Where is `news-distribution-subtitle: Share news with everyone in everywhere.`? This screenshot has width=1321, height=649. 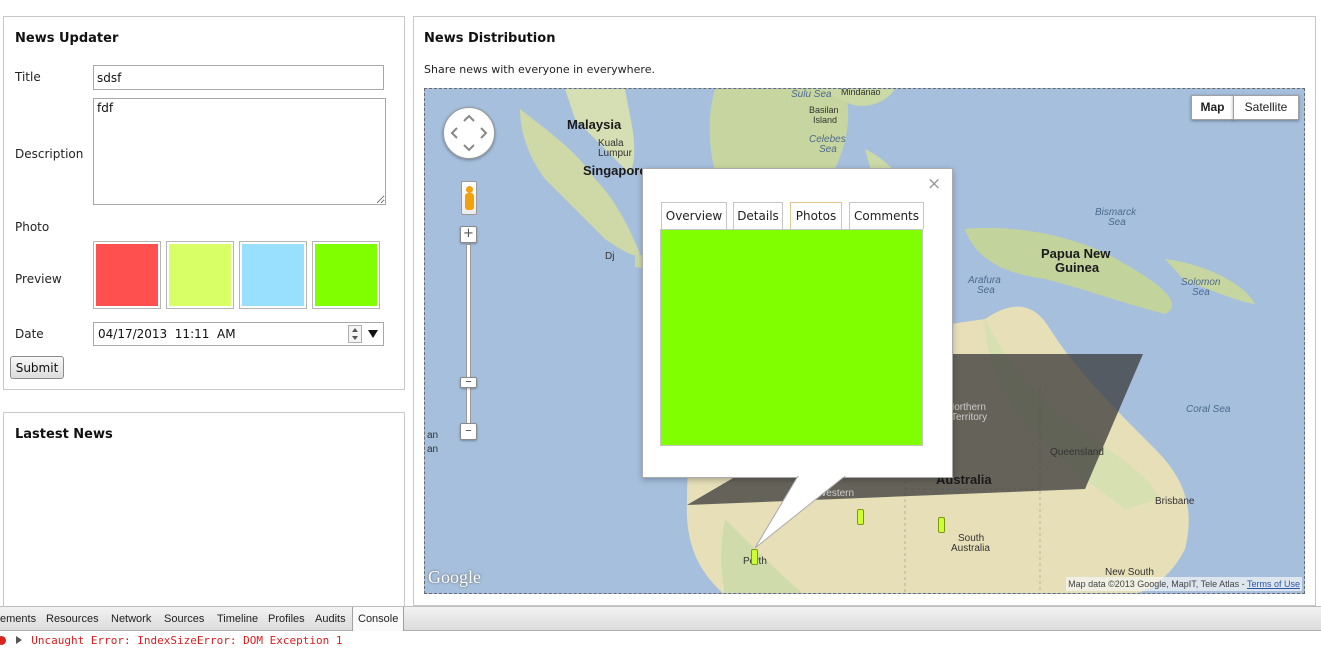 news-distribution-subtitle: Share news with everyone in everywhere. is located at coordinates (539, 69).